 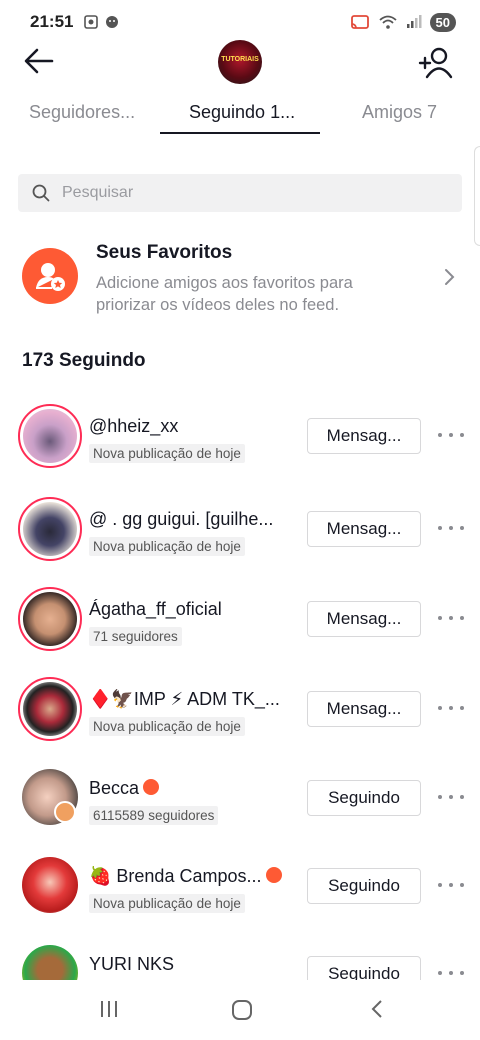 I want to click on search-input, so click(x=242, y=193).